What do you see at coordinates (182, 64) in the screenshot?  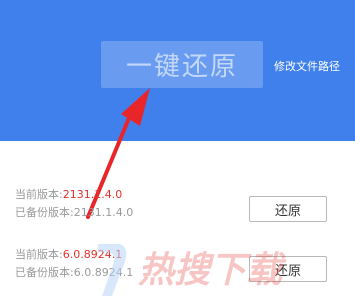 I see `one-click-restore-button: 一键还原` at bounding box center [182, 64].